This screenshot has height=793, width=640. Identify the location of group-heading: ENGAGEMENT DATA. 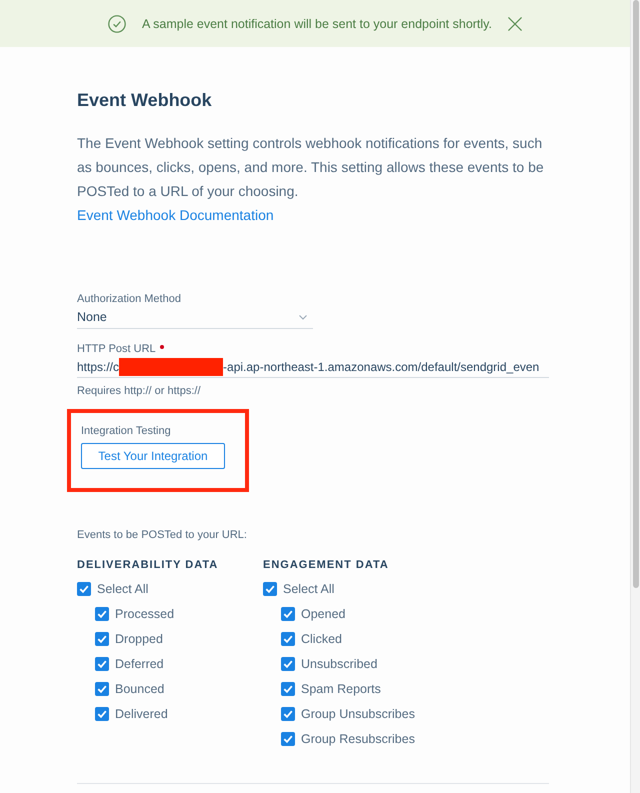
(326, 565).